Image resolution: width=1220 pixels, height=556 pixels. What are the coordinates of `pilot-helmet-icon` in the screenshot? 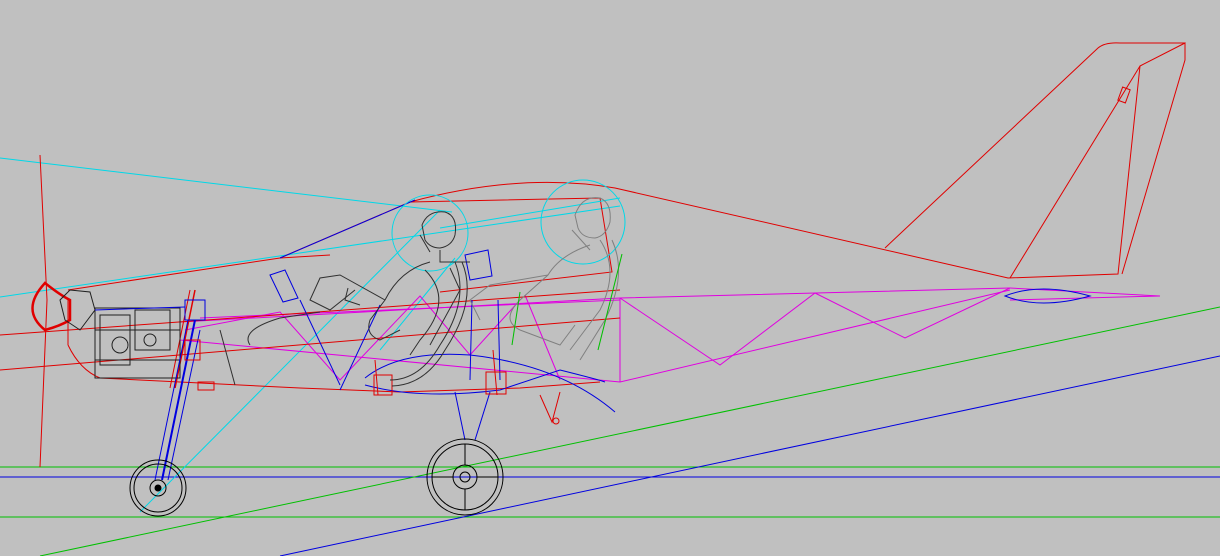 It's located at (438, 230).